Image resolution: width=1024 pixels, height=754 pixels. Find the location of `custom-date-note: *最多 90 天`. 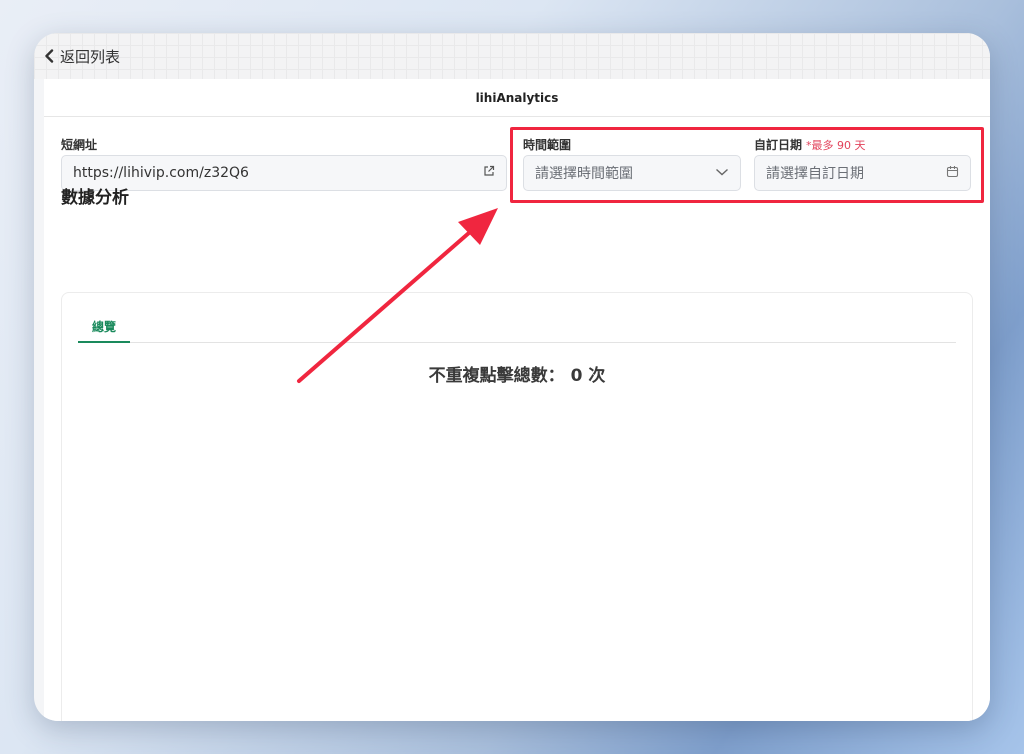

custom-date-note: *最多 90 天 is located at coordinates (836, 145).